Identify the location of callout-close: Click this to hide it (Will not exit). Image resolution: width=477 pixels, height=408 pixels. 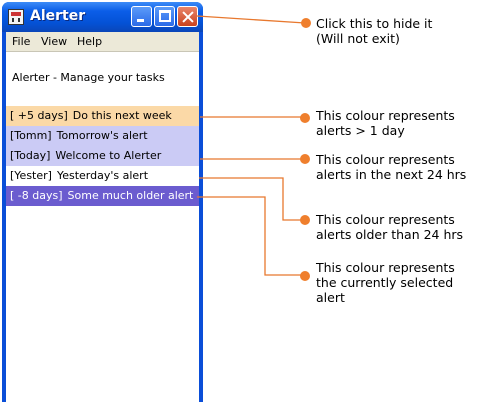
(374, 31).